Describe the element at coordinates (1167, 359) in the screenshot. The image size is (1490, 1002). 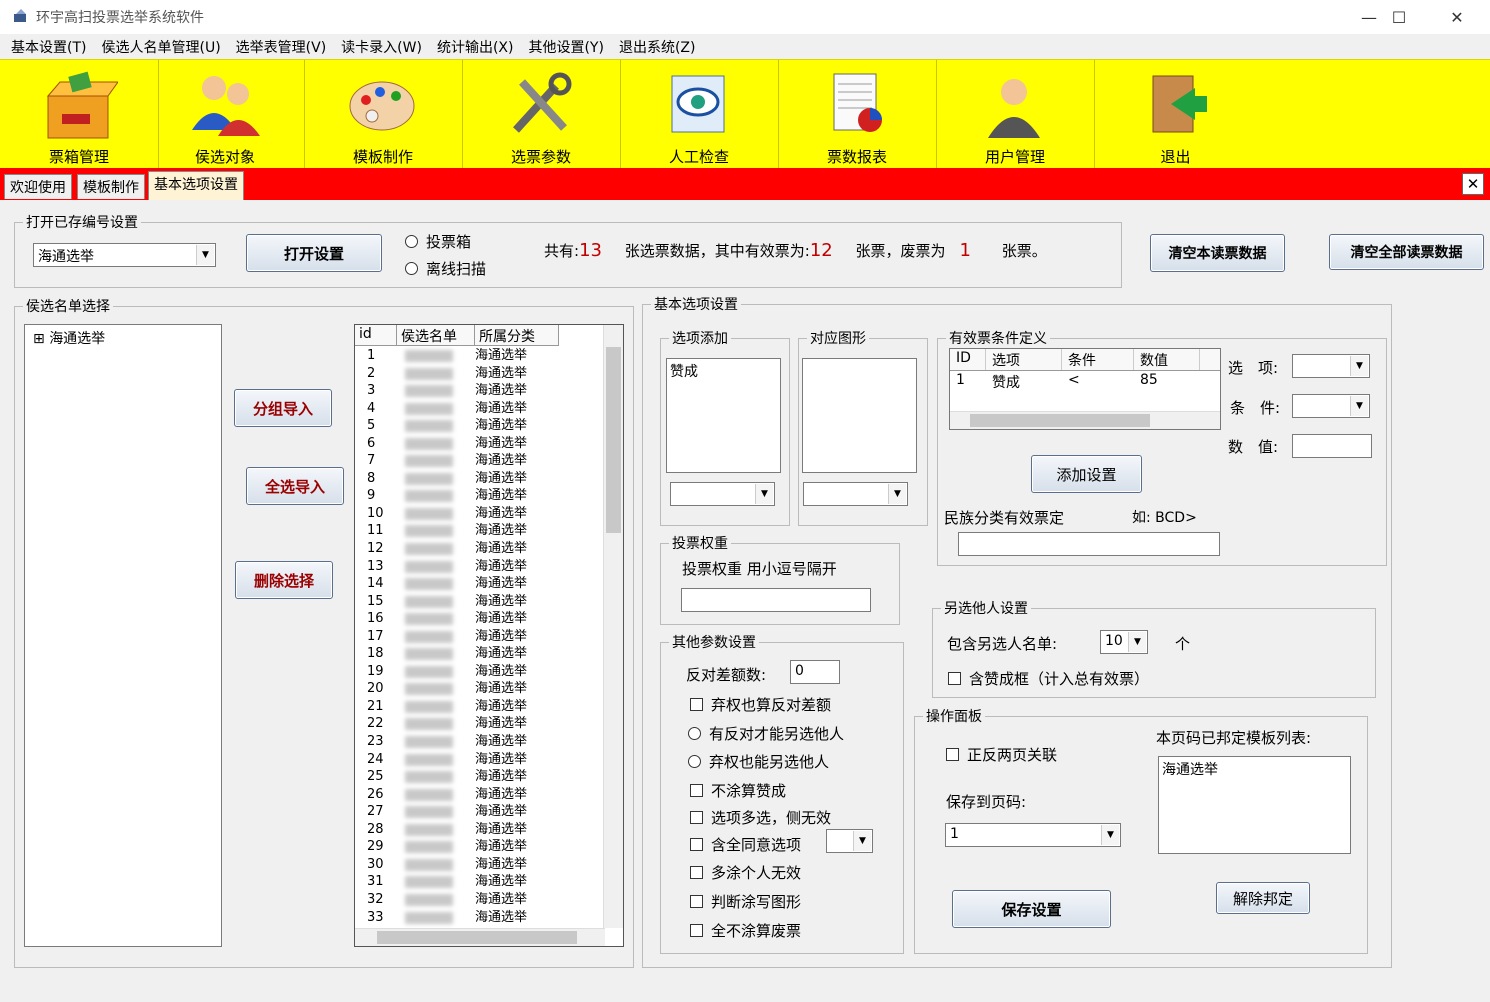
I see `column-header: 数值` at that location.